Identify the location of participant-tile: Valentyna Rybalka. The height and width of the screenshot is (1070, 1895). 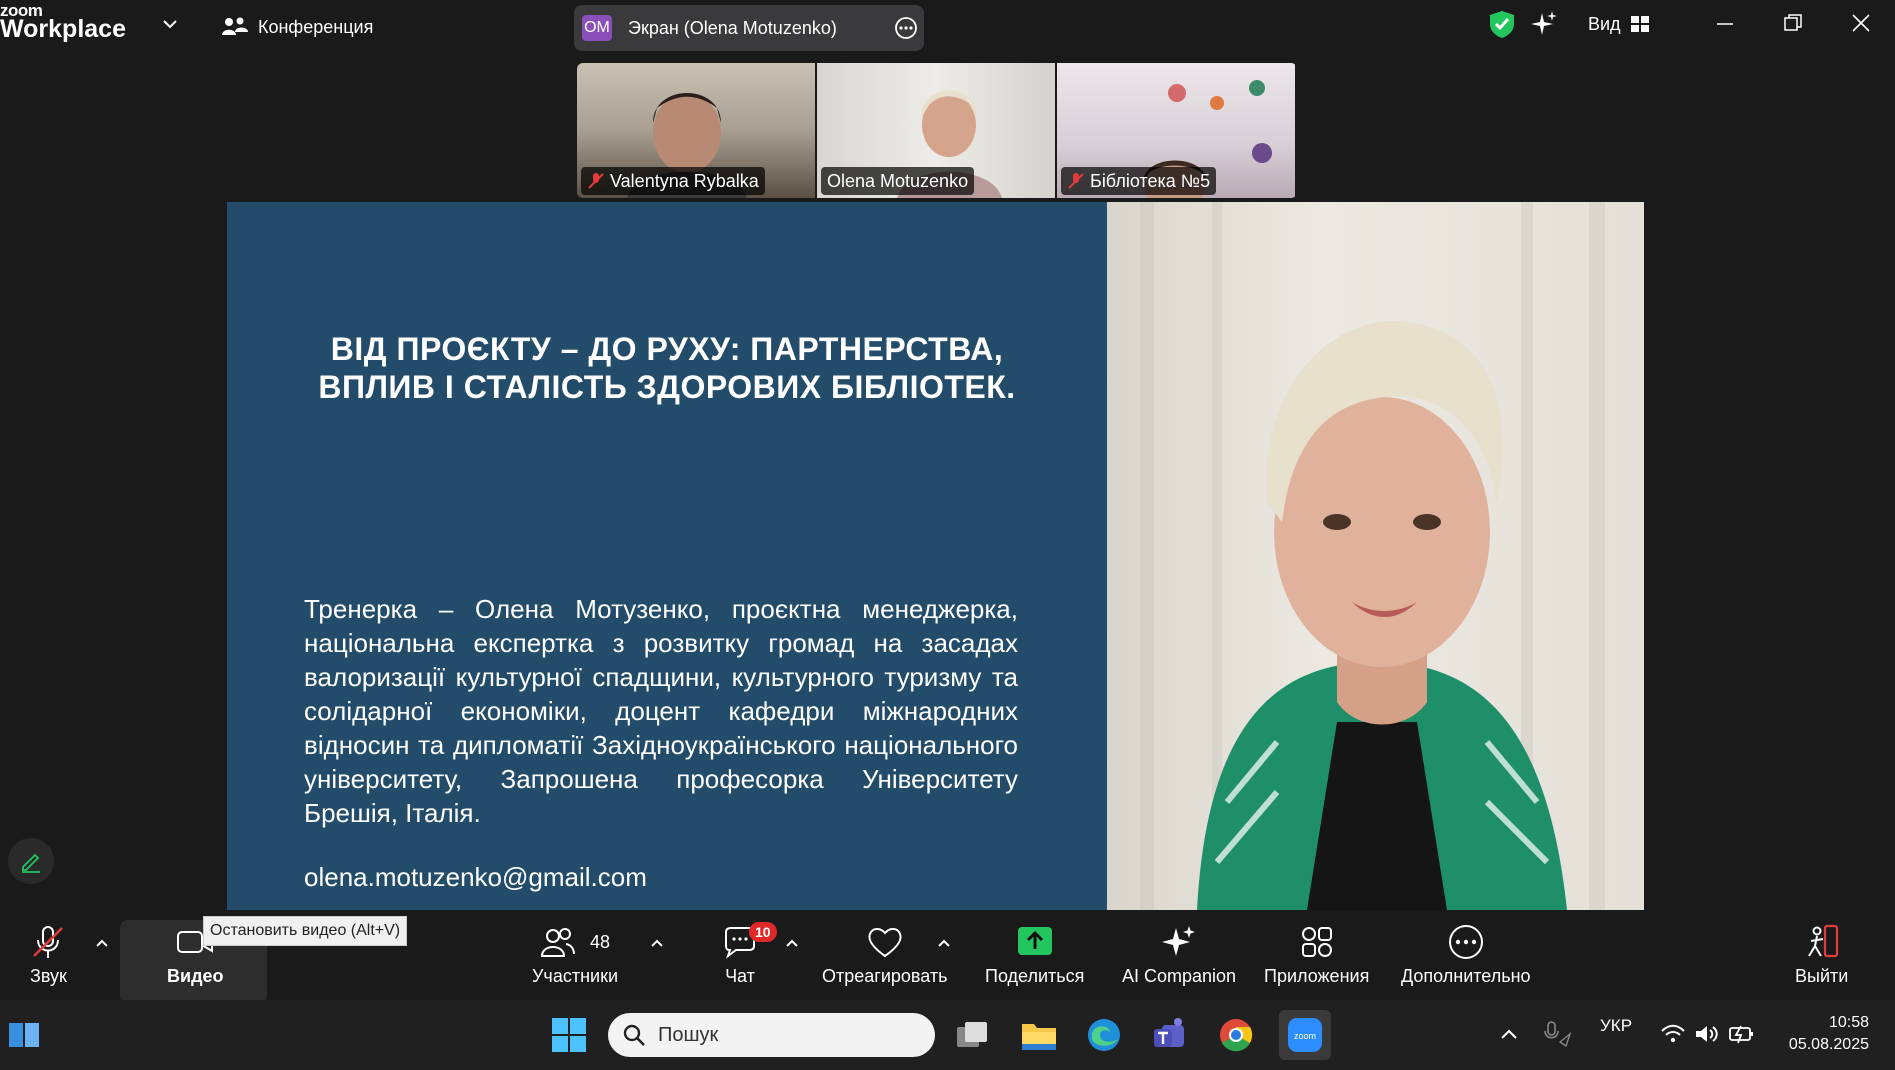
(696, 130).